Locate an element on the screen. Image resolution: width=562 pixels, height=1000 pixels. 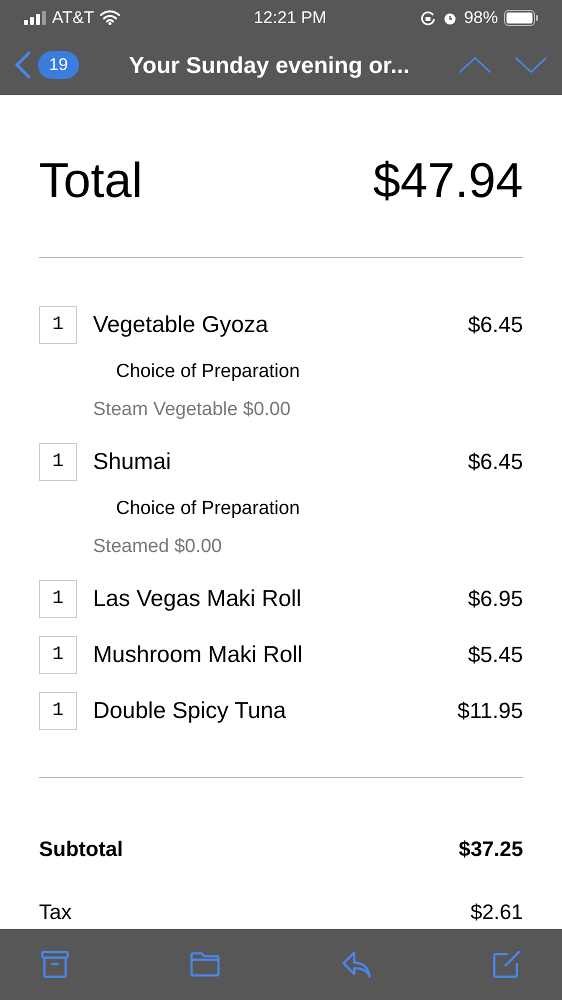
summary-label: Tax is located at coordinates (55, 913).